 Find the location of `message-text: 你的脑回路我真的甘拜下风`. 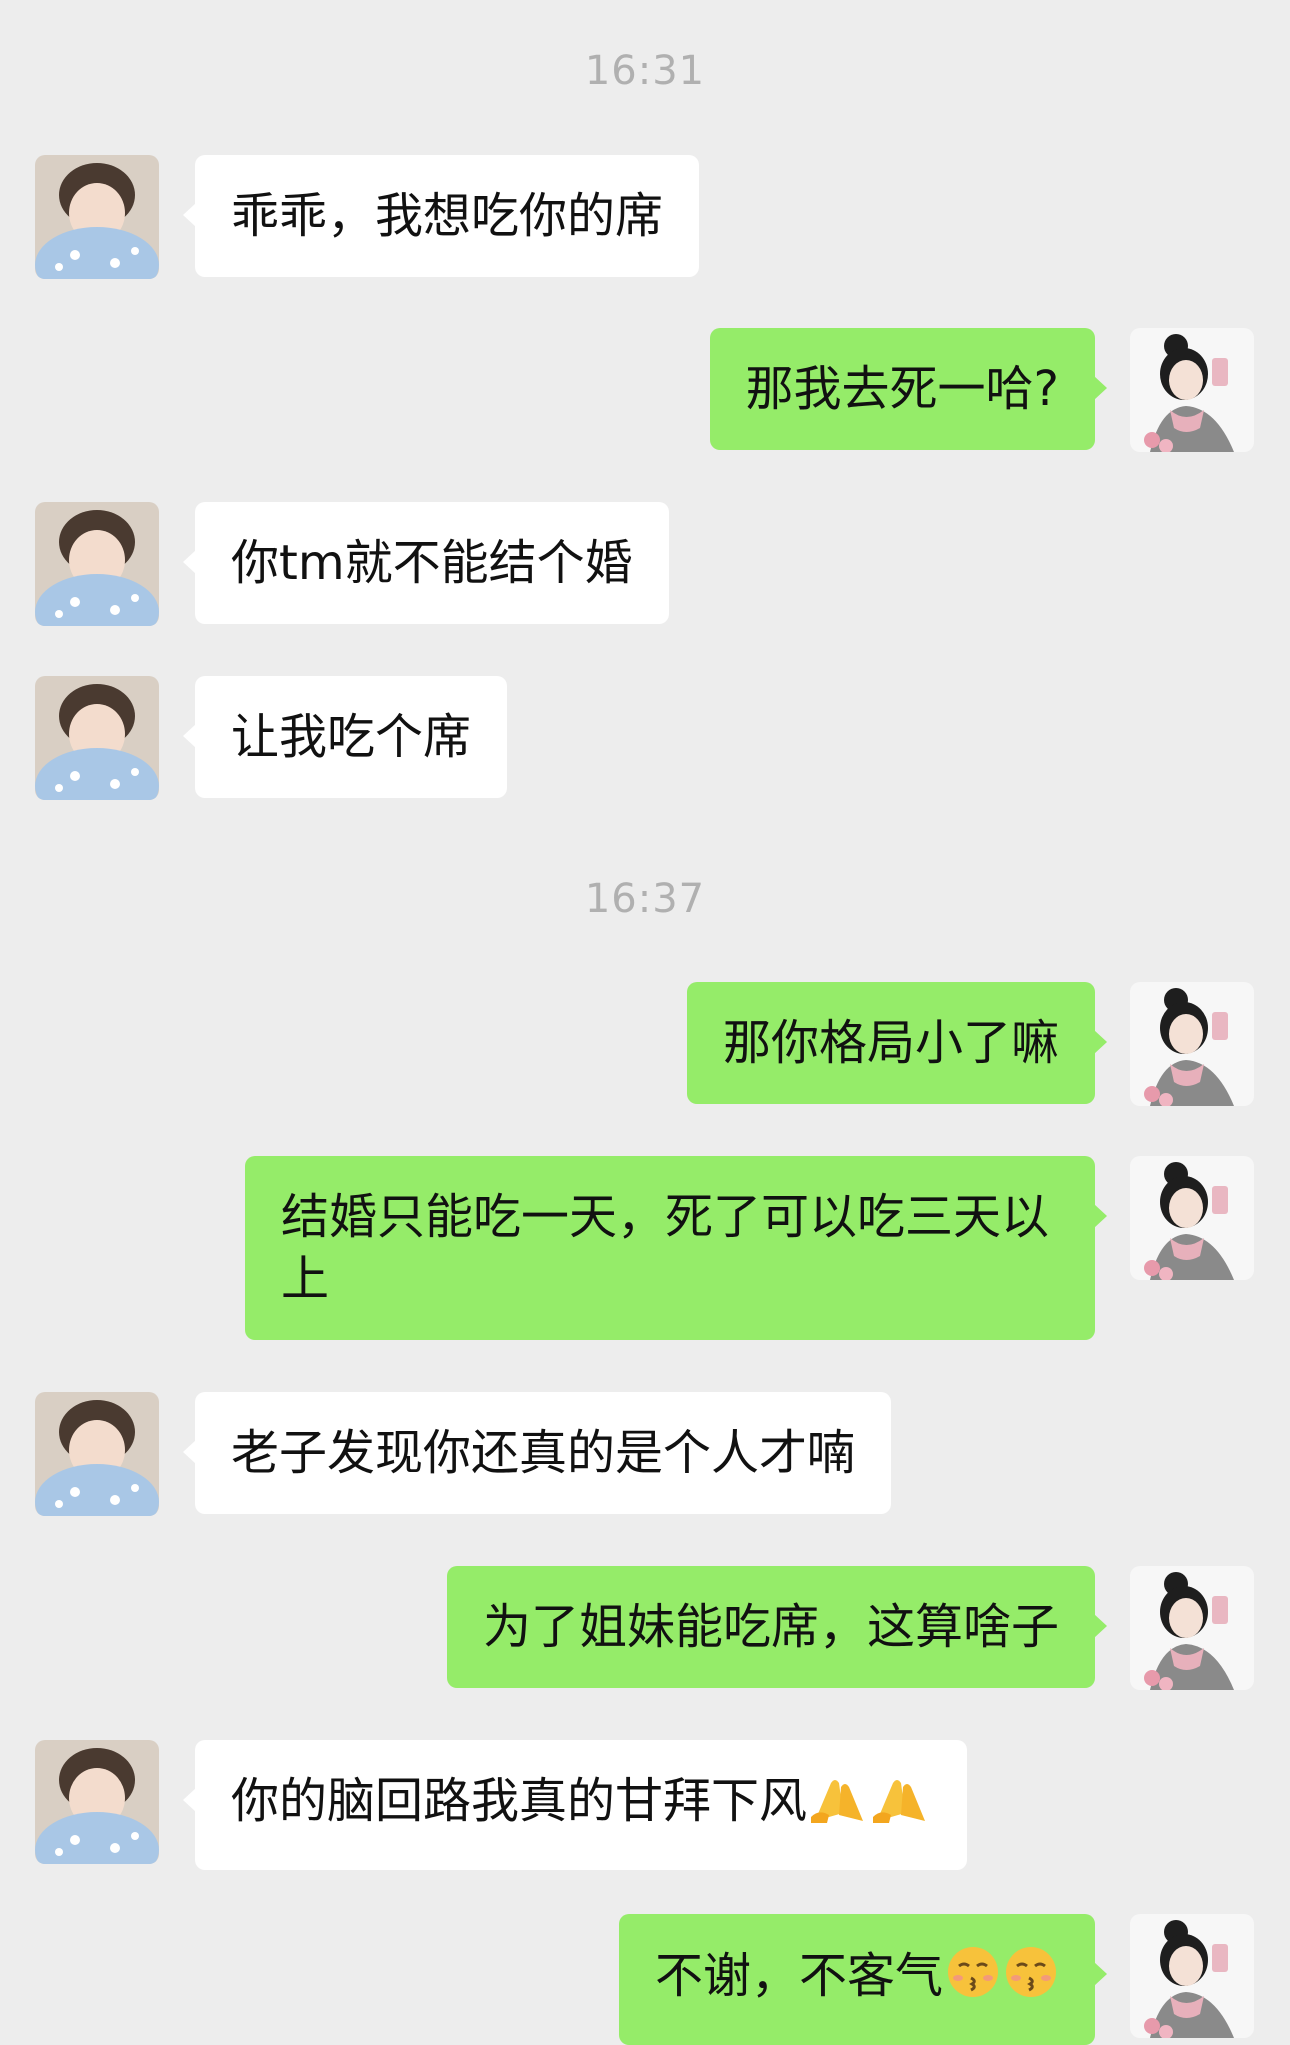

message-text: 你的脑回路我真的甘拜下风 is located at coordinates (519, 1801).